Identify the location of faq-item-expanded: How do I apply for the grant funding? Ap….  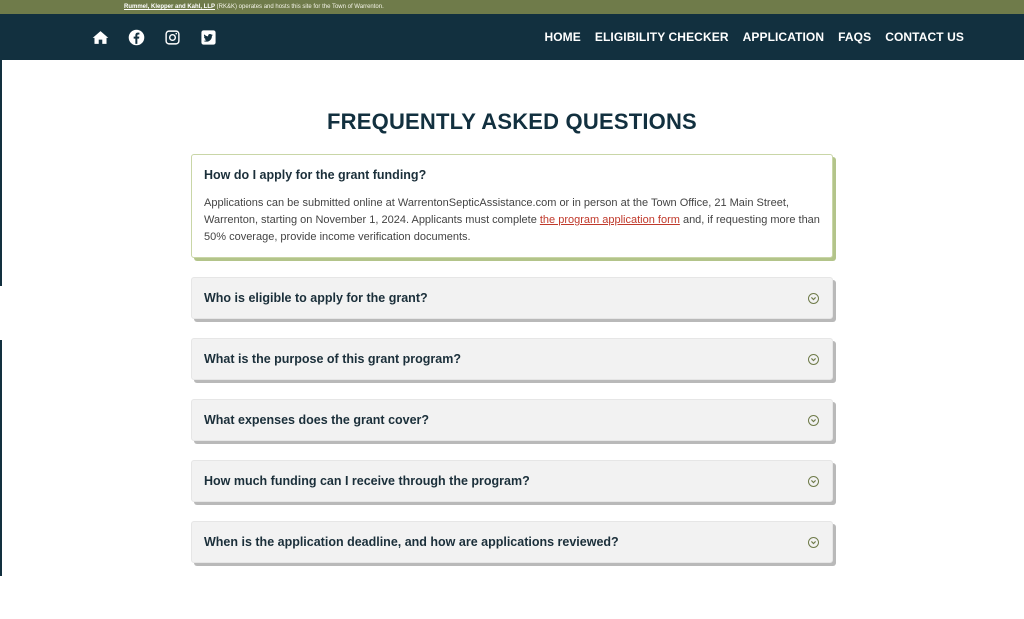
(512, 206).